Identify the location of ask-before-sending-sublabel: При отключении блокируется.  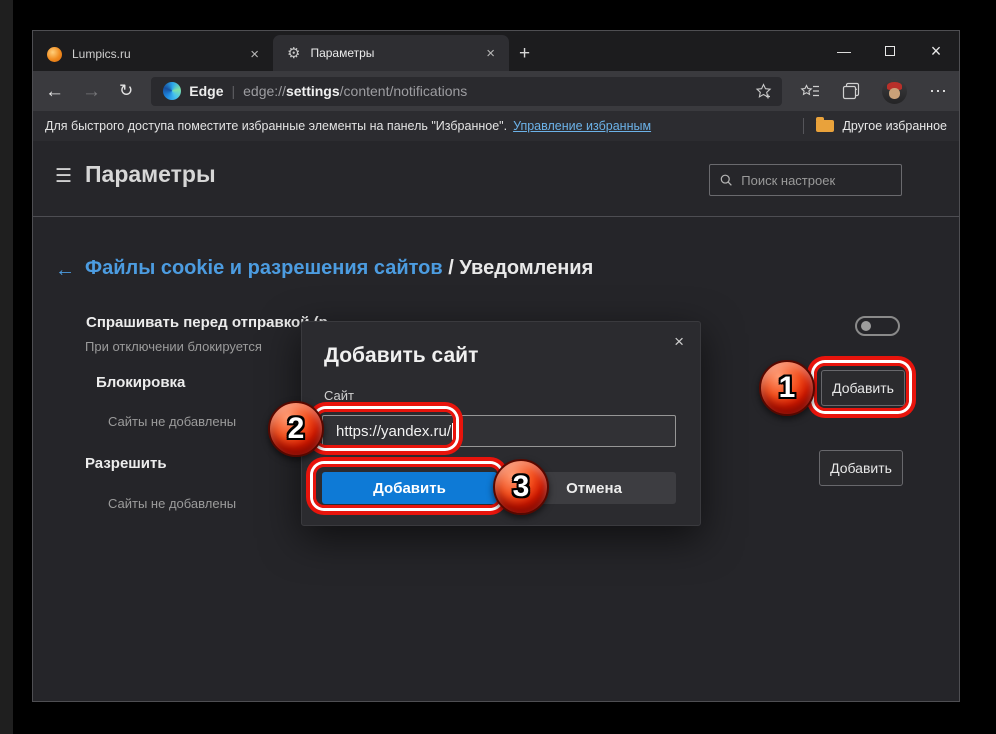
(173, 346).